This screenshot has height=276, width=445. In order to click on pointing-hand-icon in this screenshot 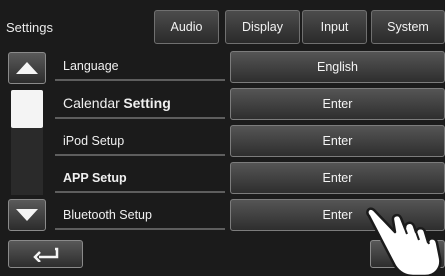, I will do `click(404, 241)`.